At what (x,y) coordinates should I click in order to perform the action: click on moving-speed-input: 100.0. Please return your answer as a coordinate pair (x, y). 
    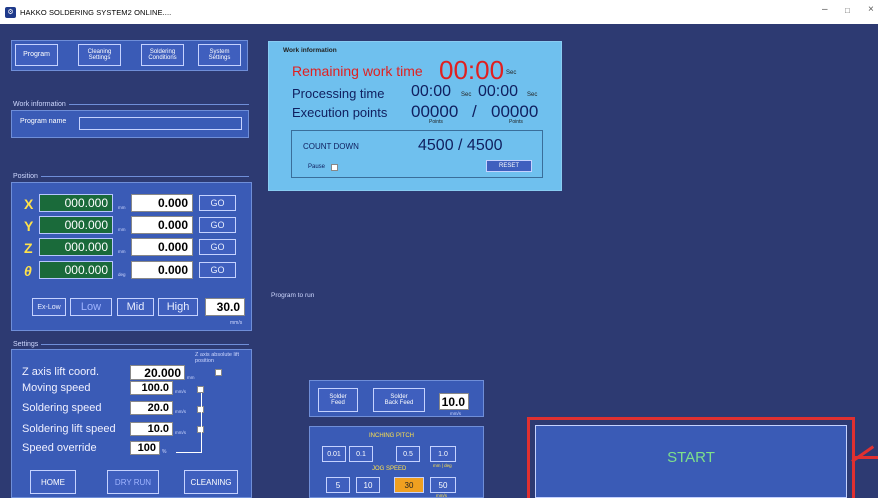
    Looking at the image, I should click on (151, 388).